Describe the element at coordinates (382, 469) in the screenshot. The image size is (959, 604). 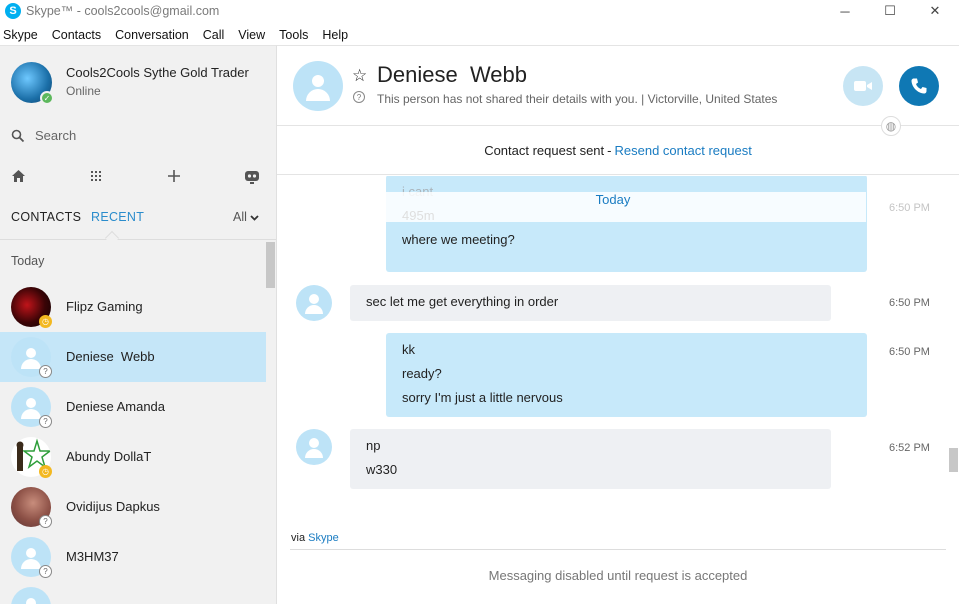
I see `message-line: w330` at that location.